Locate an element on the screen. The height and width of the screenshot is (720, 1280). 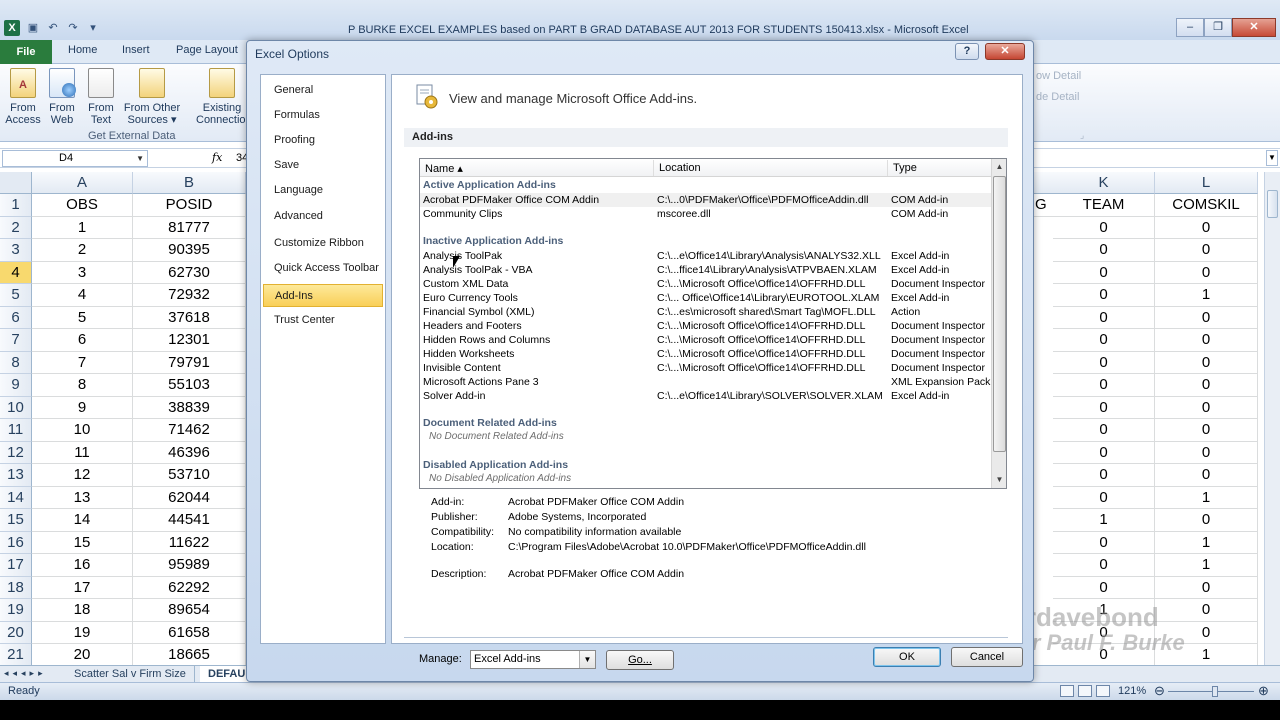
cell-posid: 11622 is located at coordinates (189, 542).